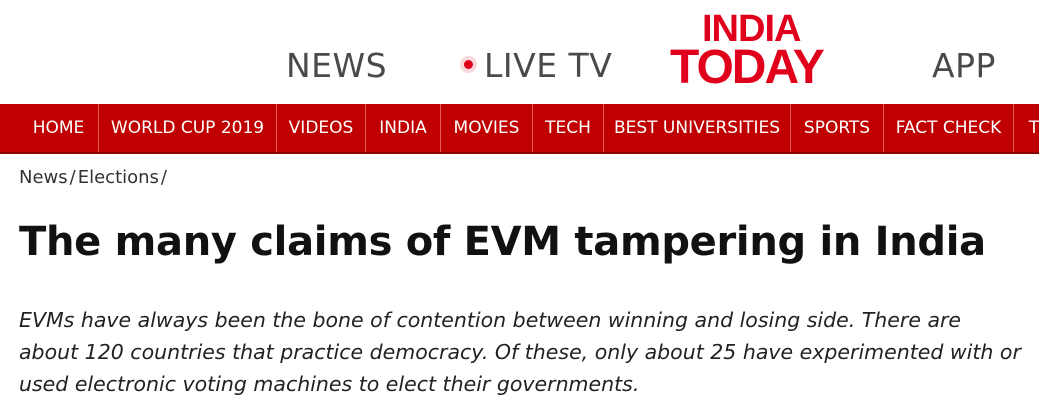 Image resolution: width=1039 pixels, height=420 pixels. What do you see at coordinates (403, 128) in the screenshot?
I see `nav-item-india: INDIA` at bounding box center [403, 128].